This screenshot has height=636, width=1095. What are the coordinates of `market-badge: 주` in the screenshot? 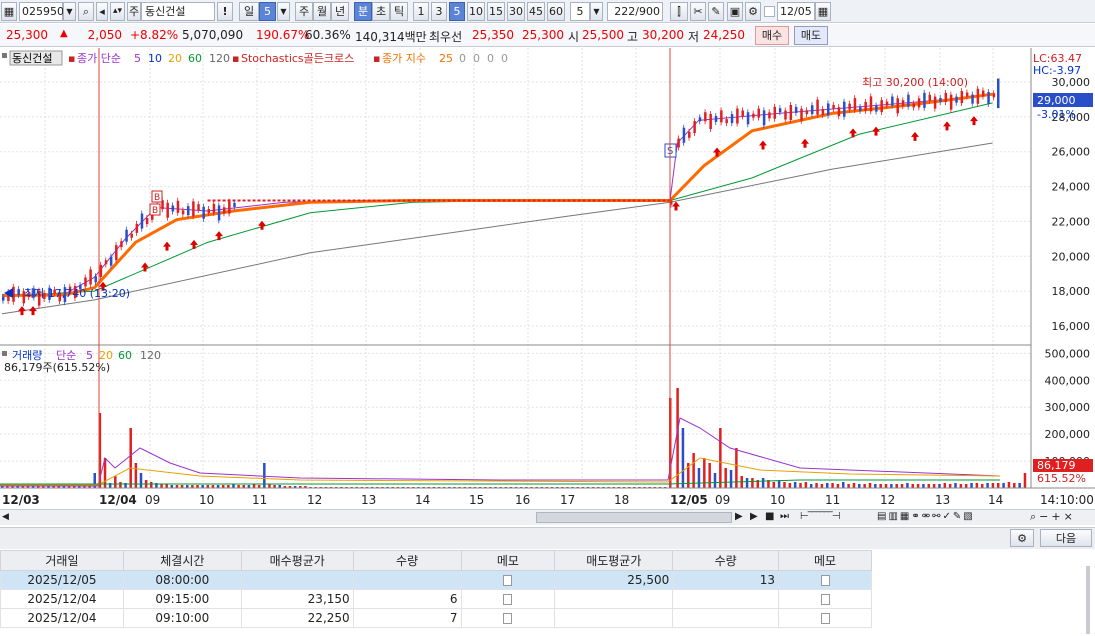 It's located at (134, 11).